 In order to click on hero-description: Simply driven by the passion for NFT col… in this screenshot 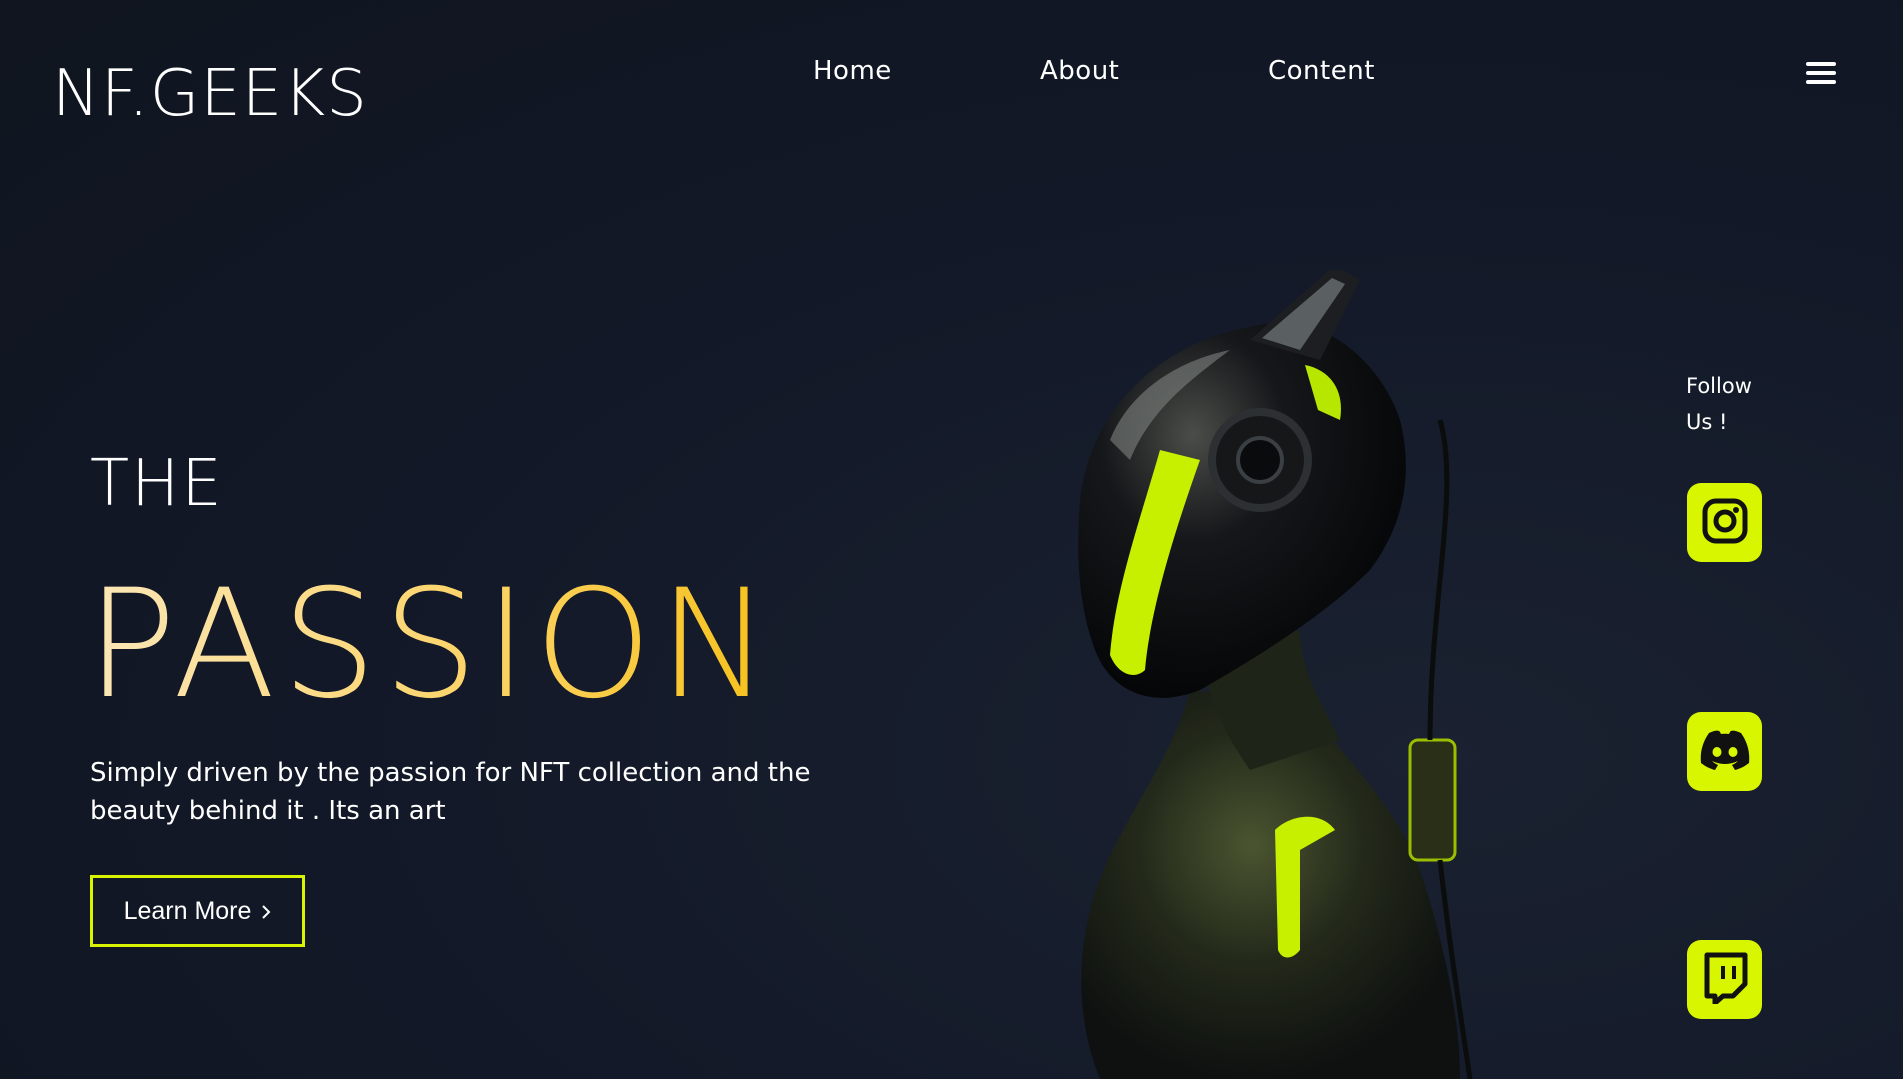, I will do `click(450, 792)`.